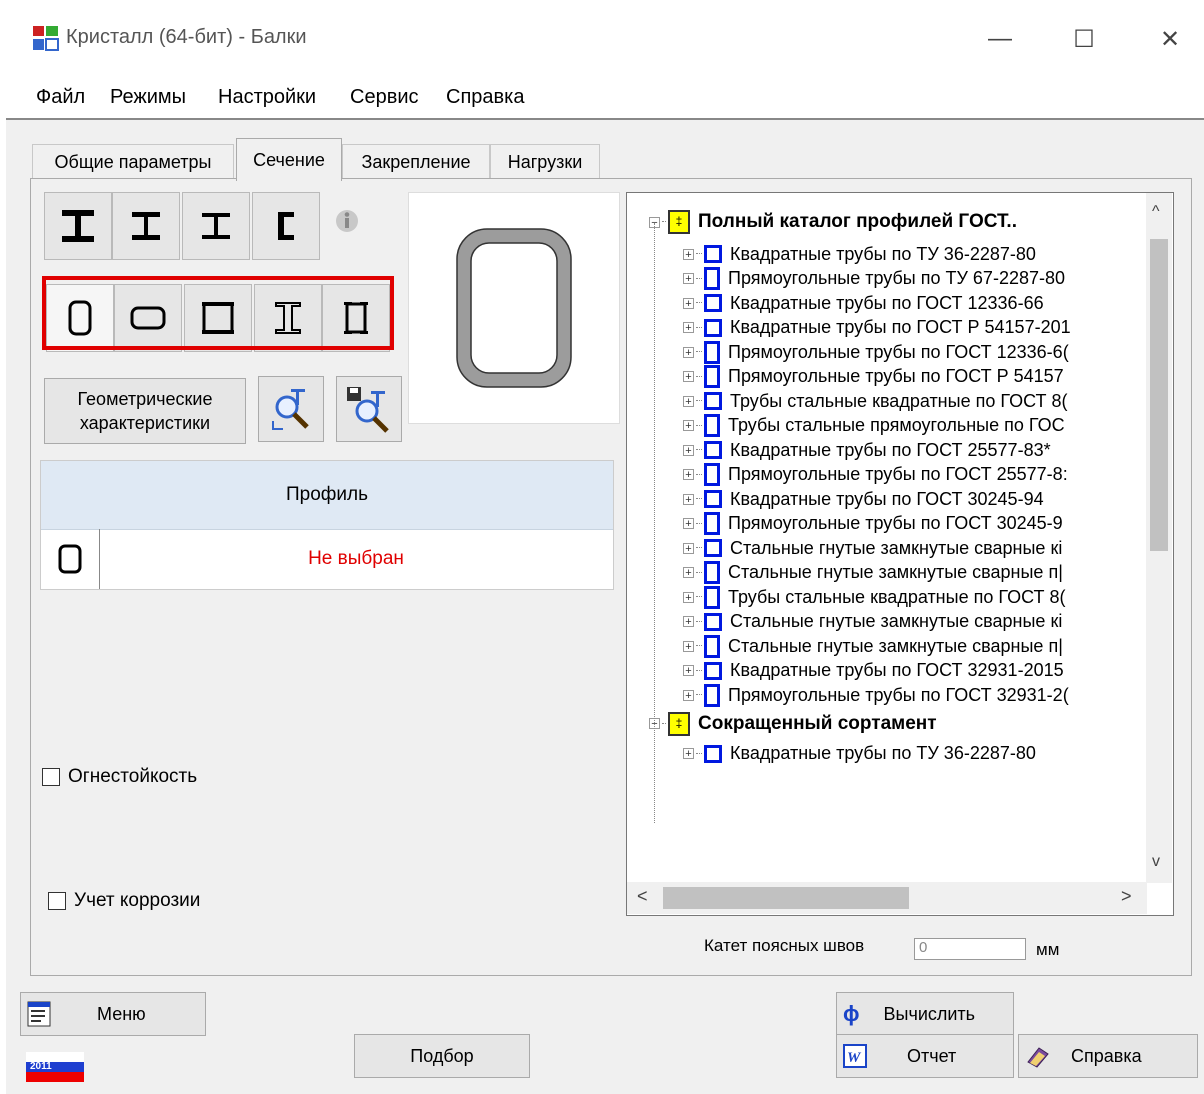 Image resolution: width=1204 pixels, height=1094 pixels. Describe the element at coordinates (286, 226) in the screenshot. I see `profile-channel-button` at that location.